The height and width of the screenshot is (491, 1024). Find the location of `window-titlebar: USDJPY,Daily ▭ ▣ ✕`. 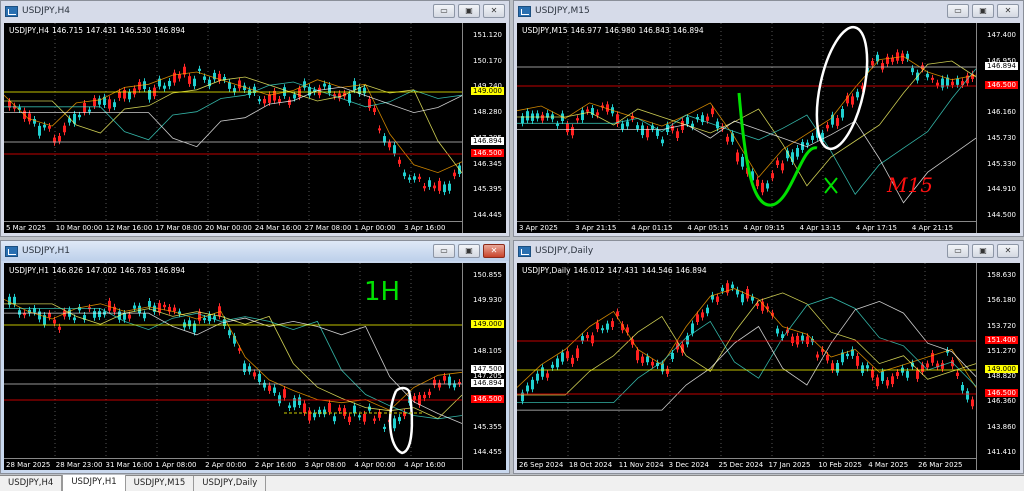

window-titlebar: USDJPY,Daily ▭ ▣ ✕ is located at coordinates (768, 251).